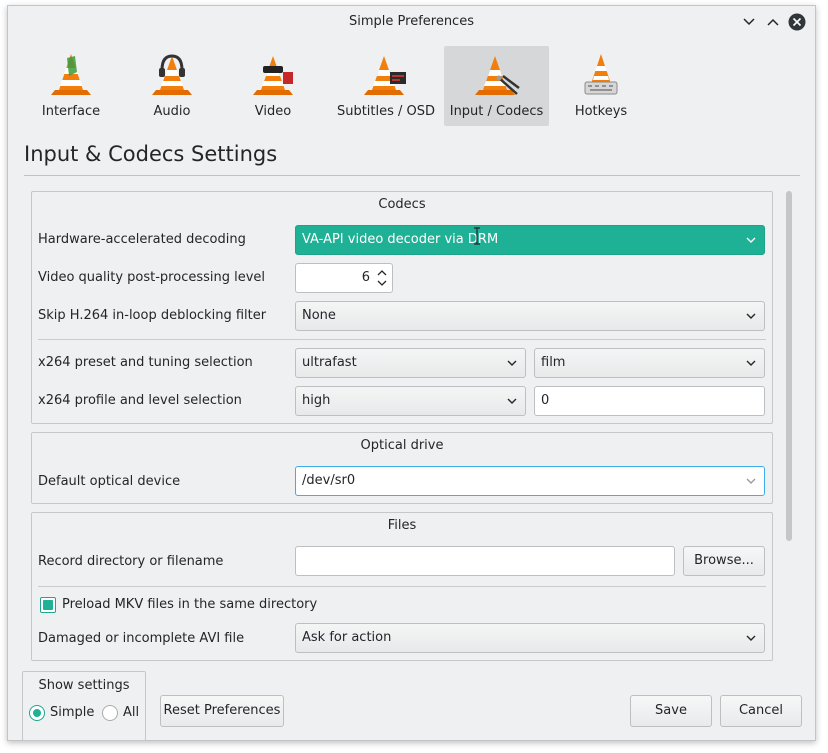 This screenshot has width=828, height=753. What do you see at coordinates (365, 277) in the screenshot?
I see `quality-level-value: 6` at bounding box center [365, 277].